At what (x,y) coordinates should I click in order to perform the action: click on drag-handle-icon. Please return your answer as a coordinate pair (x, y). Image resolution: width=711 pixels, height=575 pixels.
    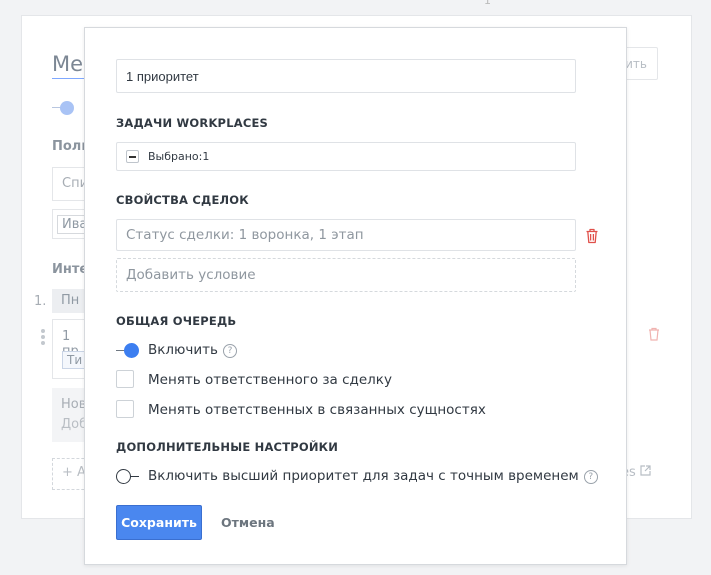
    Looking at the image, I should click on (44, 337).